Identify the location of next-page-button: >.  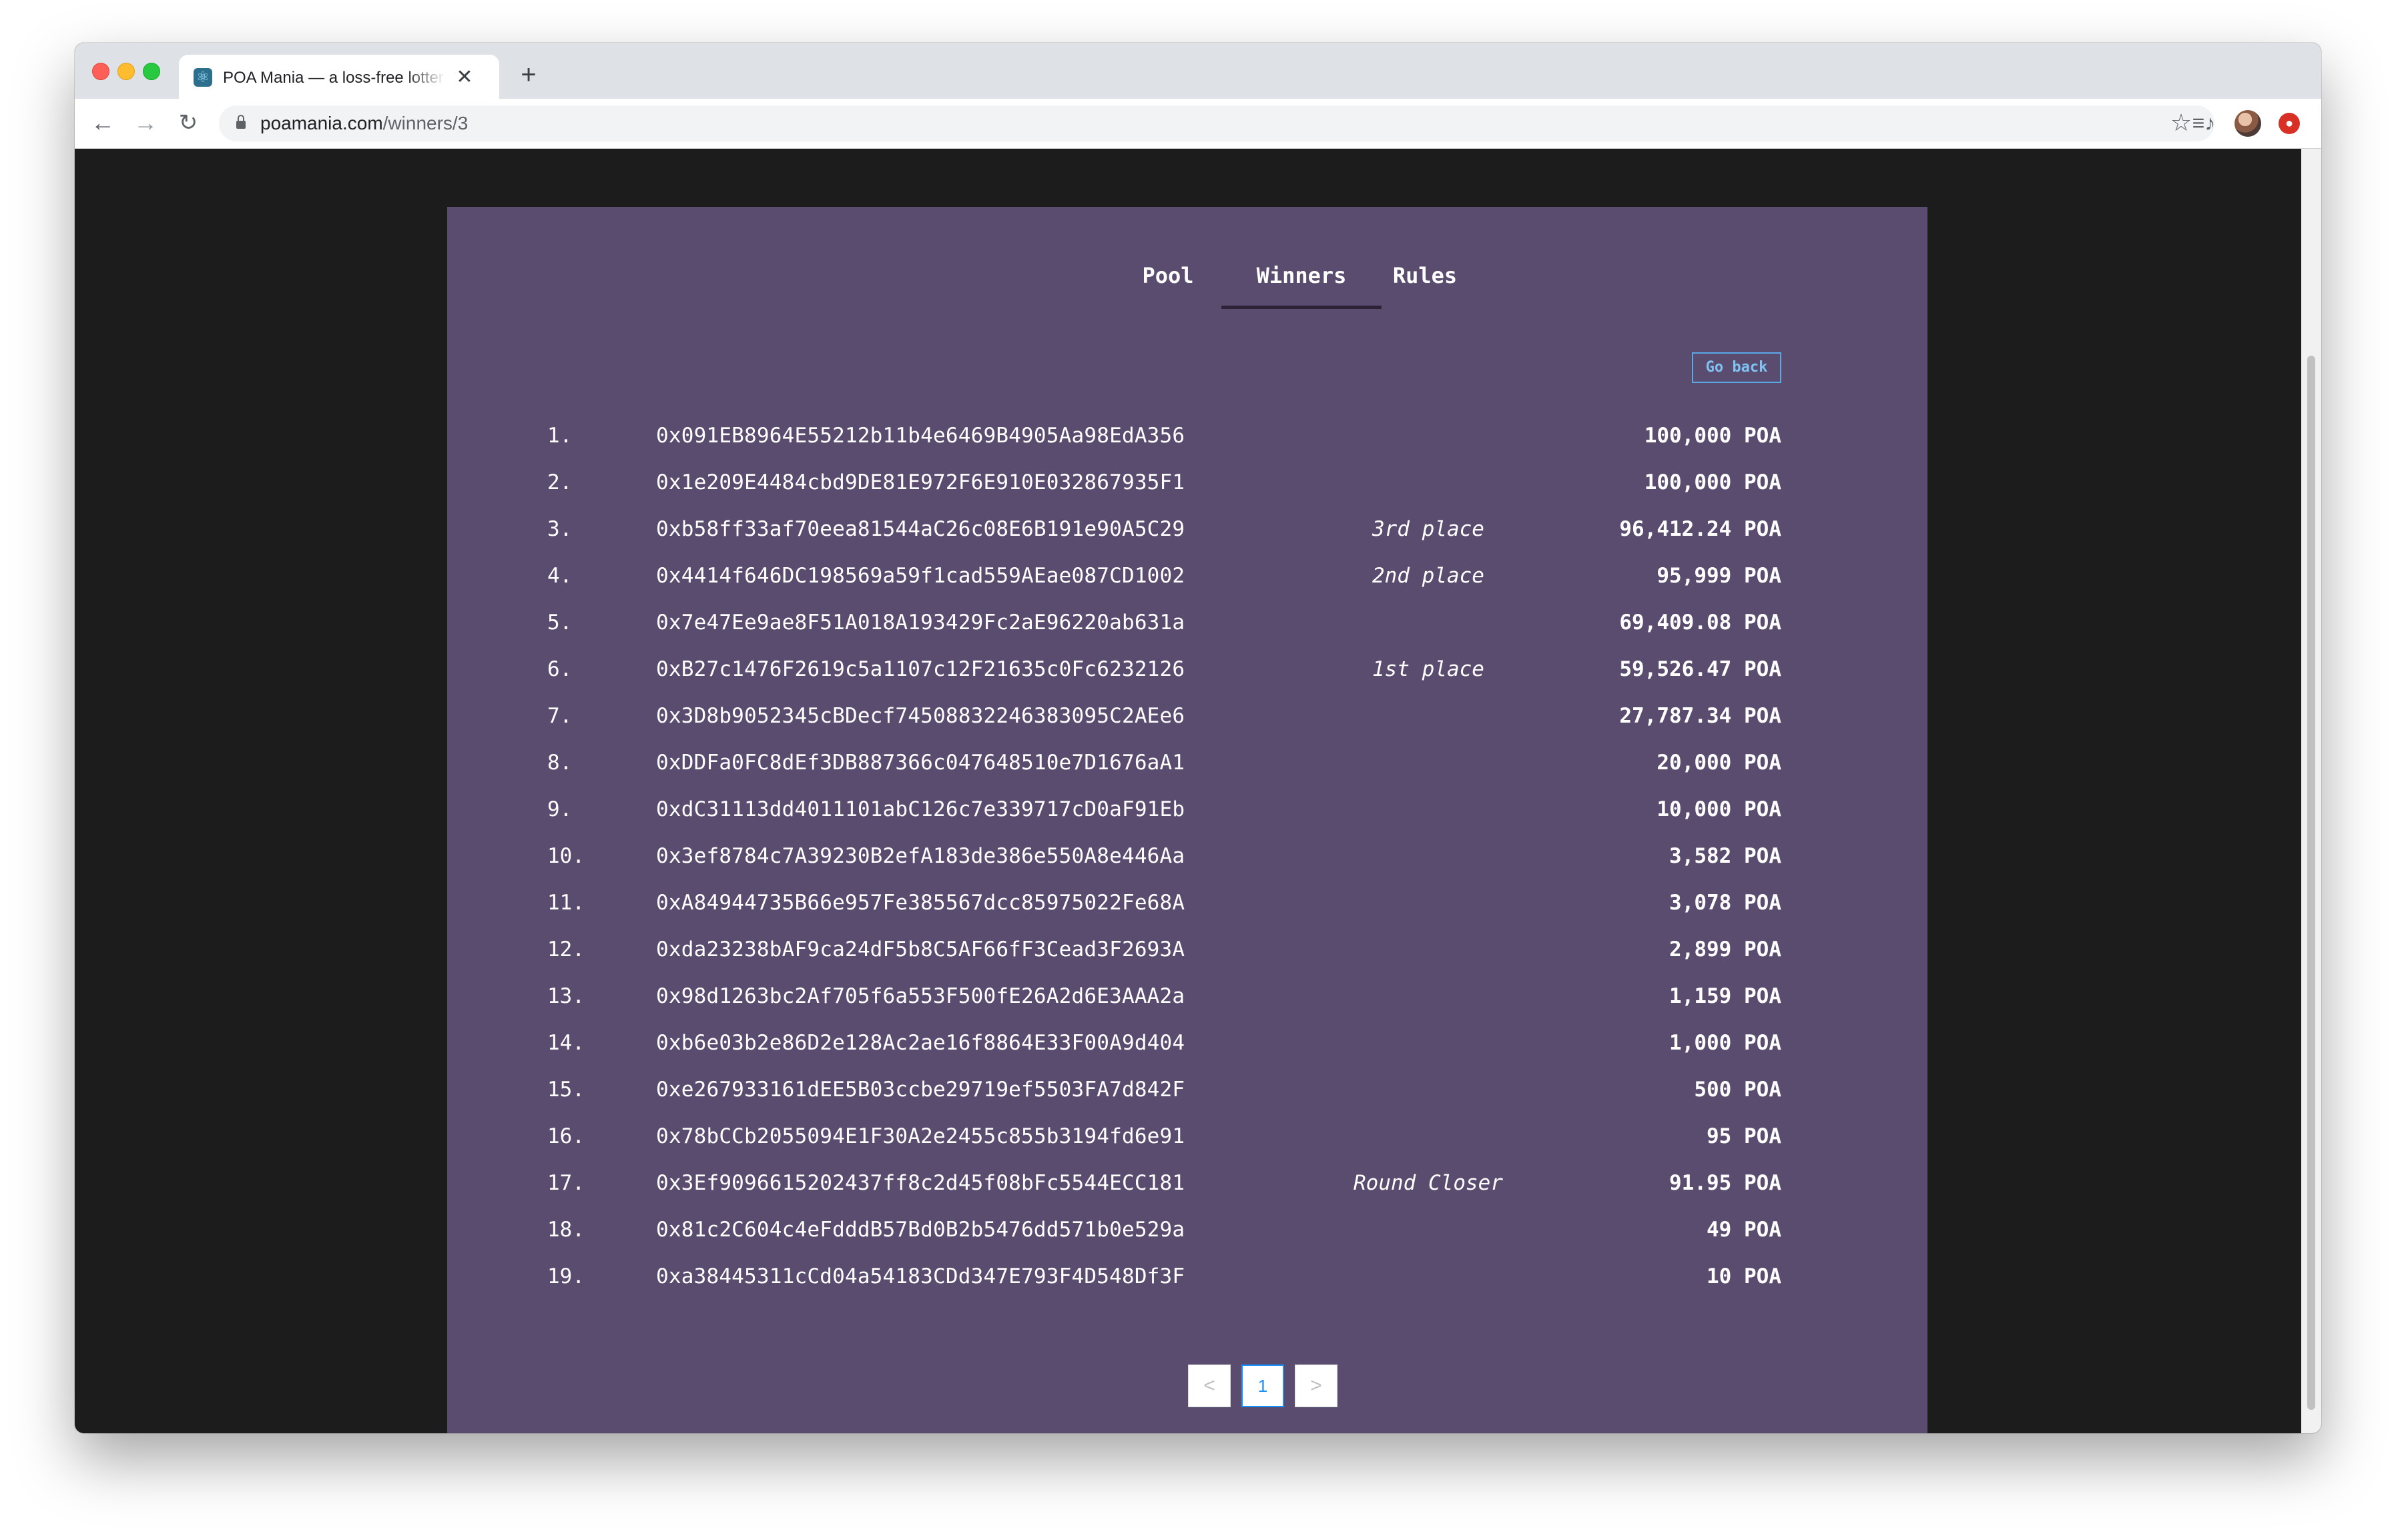
(1316, 1386).